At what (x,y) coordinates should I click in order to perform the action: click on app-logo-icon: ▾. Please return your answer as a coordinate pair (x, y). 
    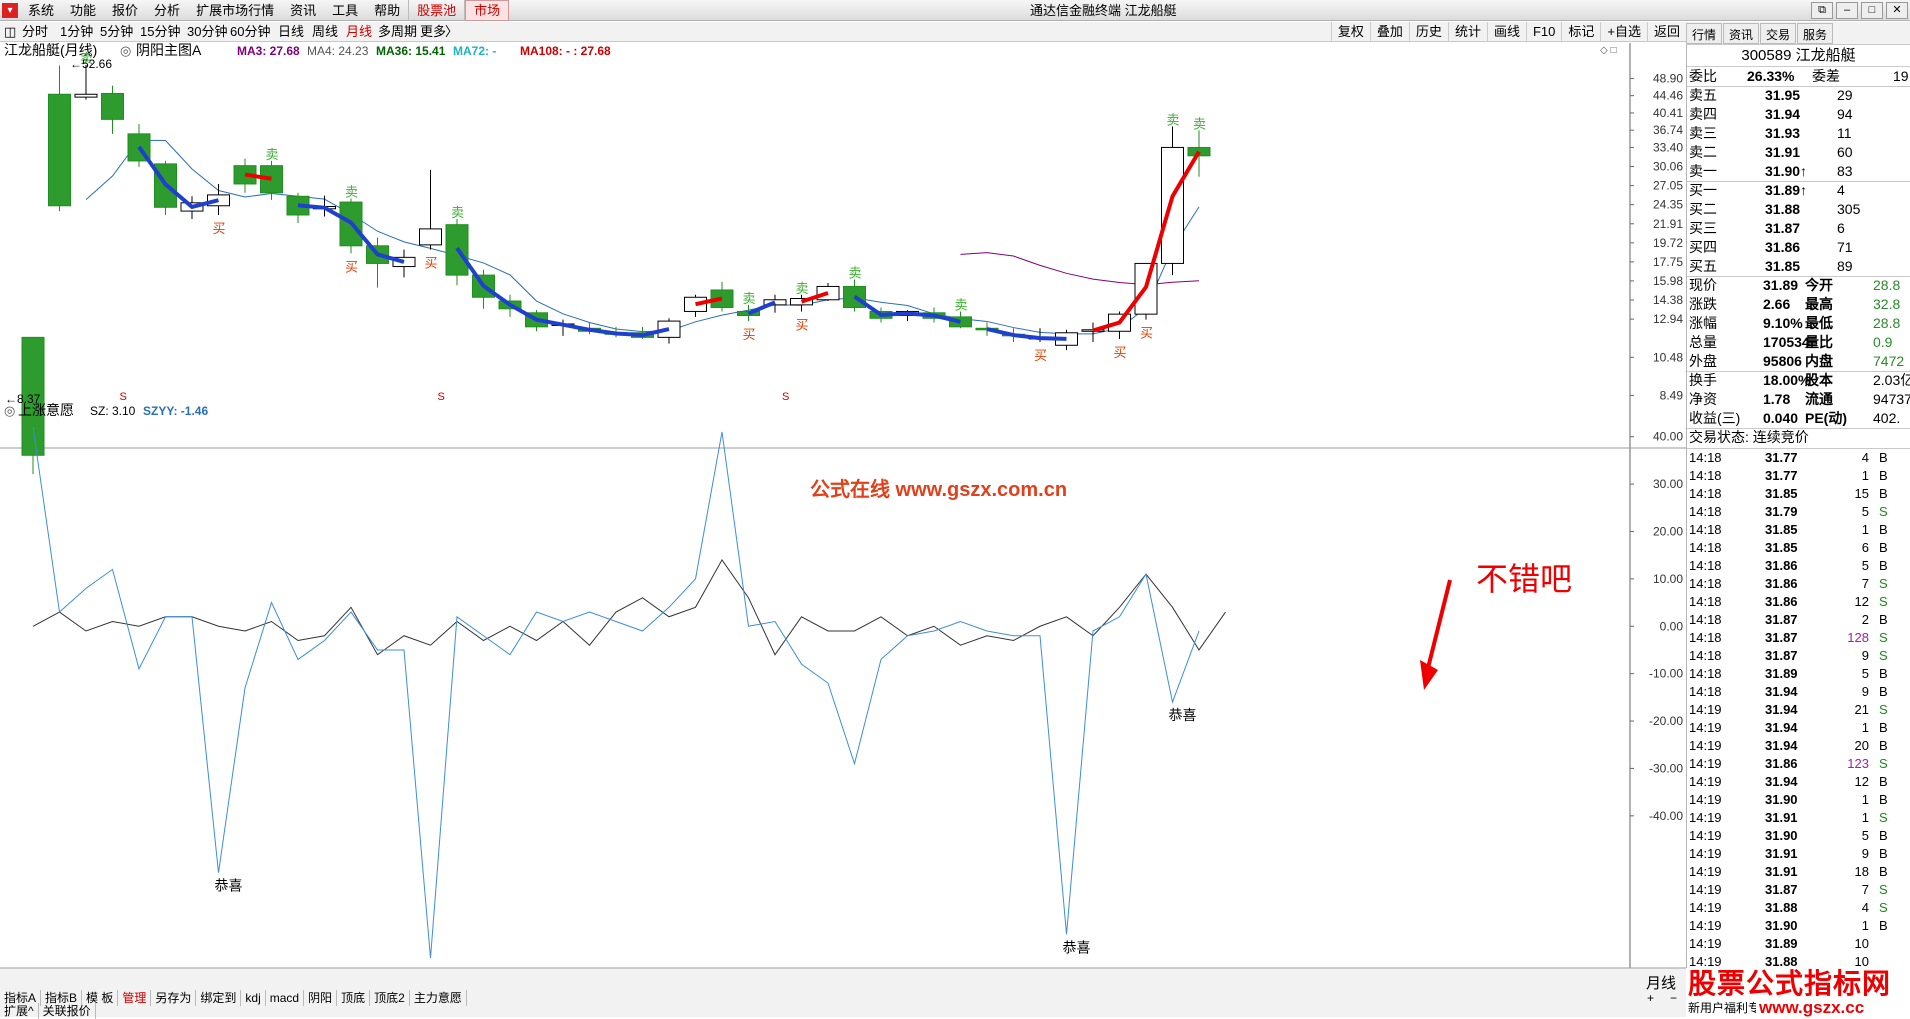
    Looking at the image, I should click on (10, 10).